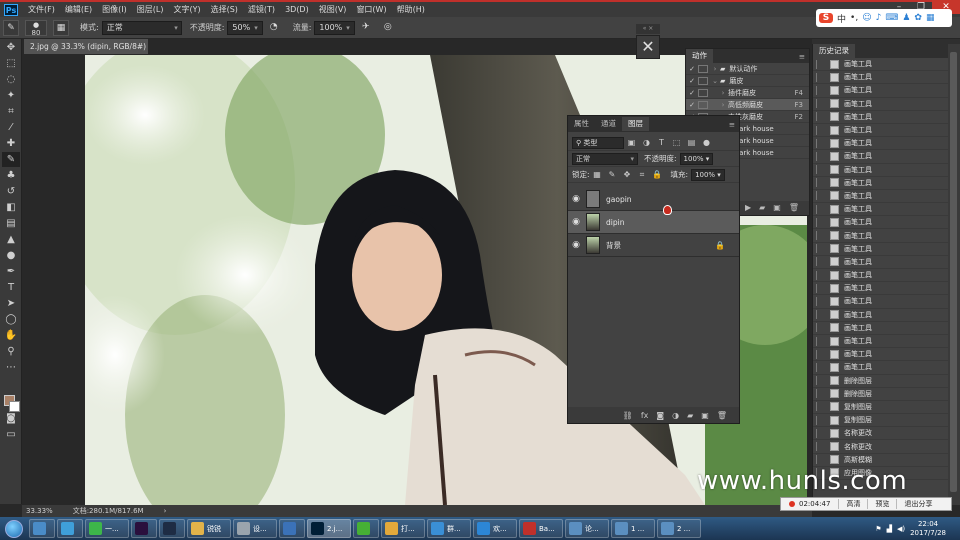 Image resolution: width=960 pixels, height=540 pixels. What do you see at coordinates (597, 174) in the screenshot?
I see `lock-transparency-icon: ▦` at bounding box center [597, 174].